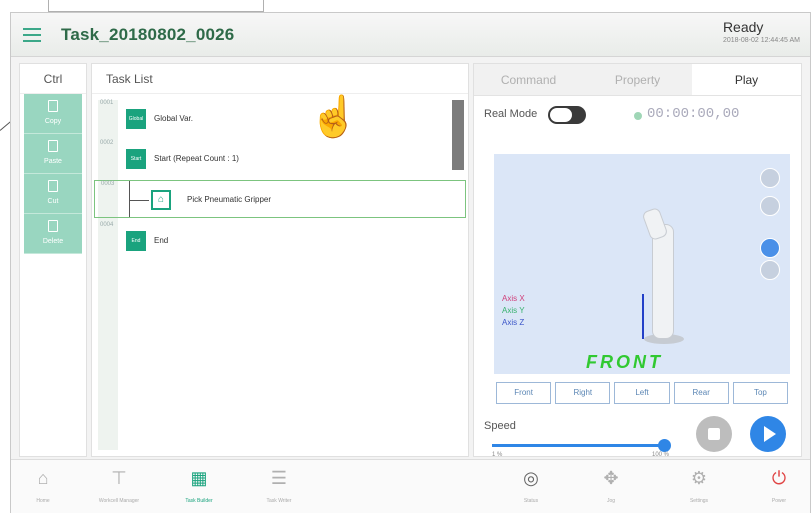  Describe the element at coordinates (108, 184) in the screenshot. I see `row-number: 0003` at that location.